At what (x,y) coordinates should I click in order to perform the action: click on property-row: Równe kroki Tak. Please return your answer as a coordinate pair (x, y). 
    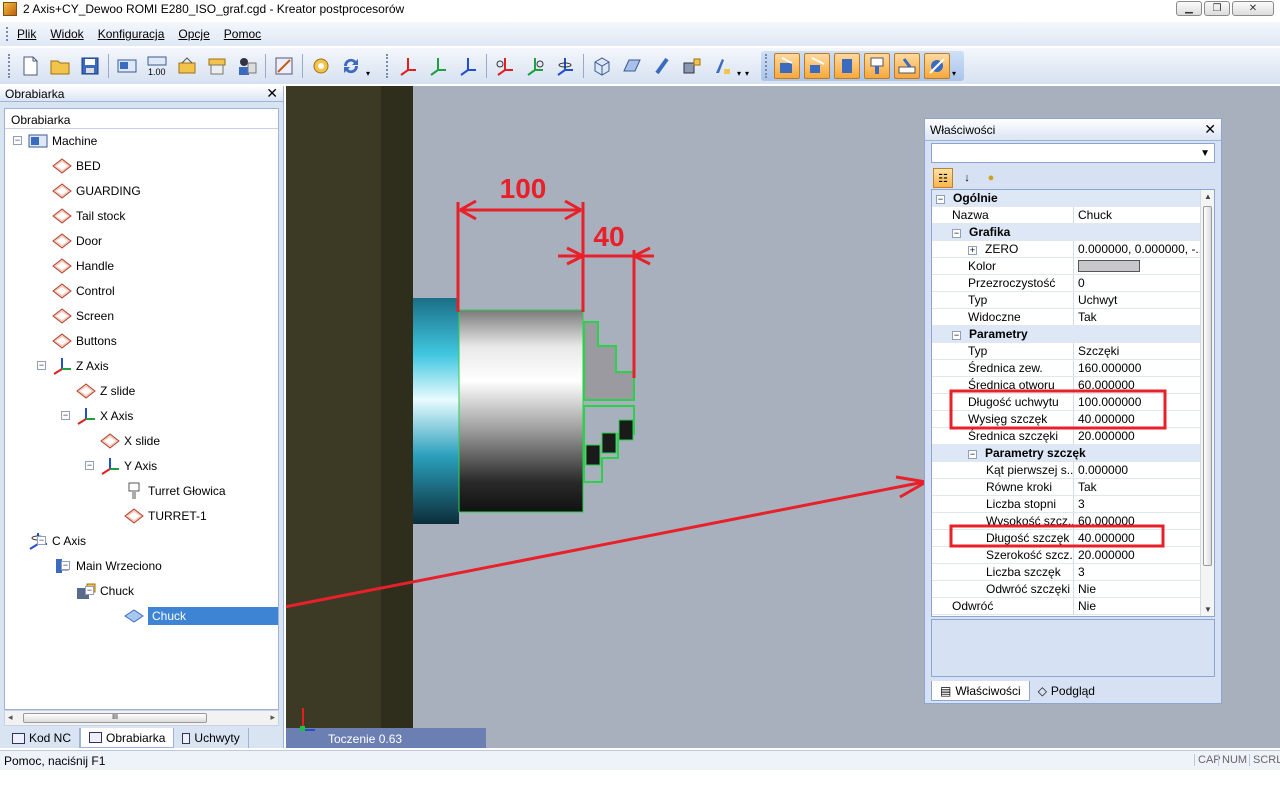
    Looking at the image, I should click on (1067, 487).